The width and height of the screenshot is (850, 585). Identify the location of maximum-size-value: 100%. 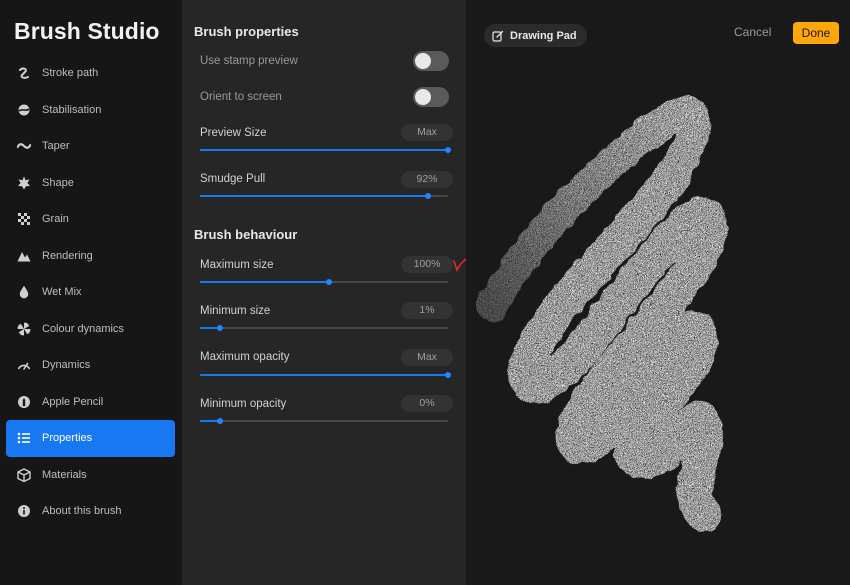
(427, 264).